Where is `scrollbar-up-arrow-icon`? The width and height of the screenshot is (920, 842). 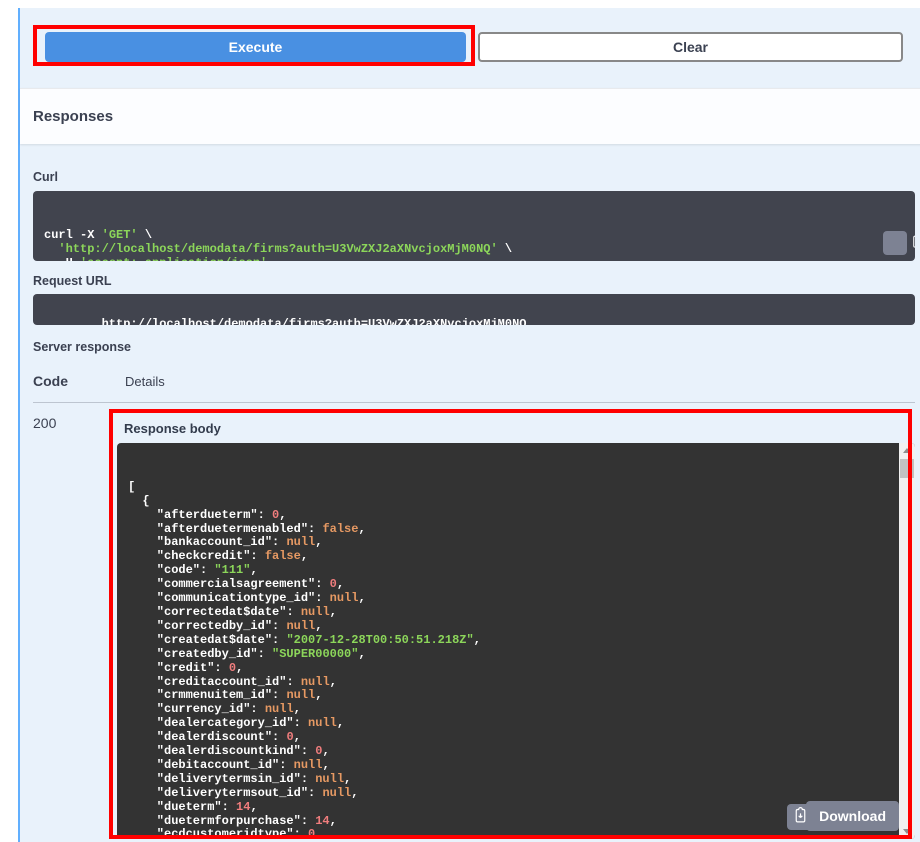 scrollbar-up-arrow-icon is located at coordinates (907, 450).